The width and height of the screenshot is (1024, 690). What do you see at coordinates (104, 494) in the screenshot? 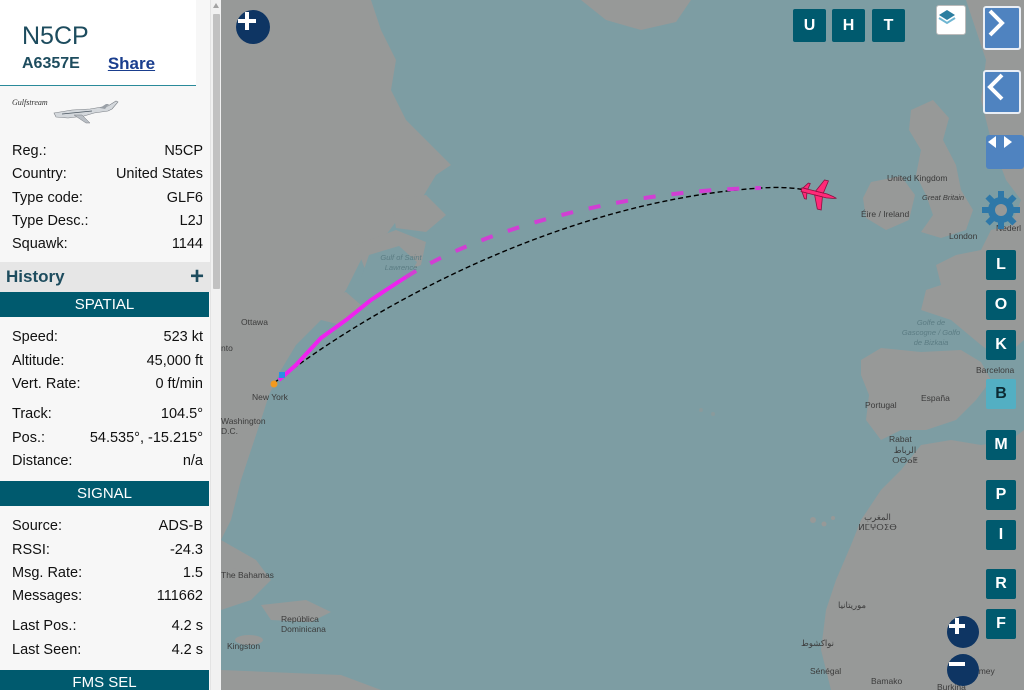
I see `signal-section-header: SIGNAL` at bounding box center [104, 494].